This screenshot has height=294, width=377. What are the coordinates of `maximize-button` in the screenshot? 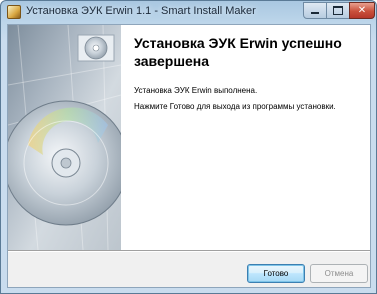 It's located at (338, 10).